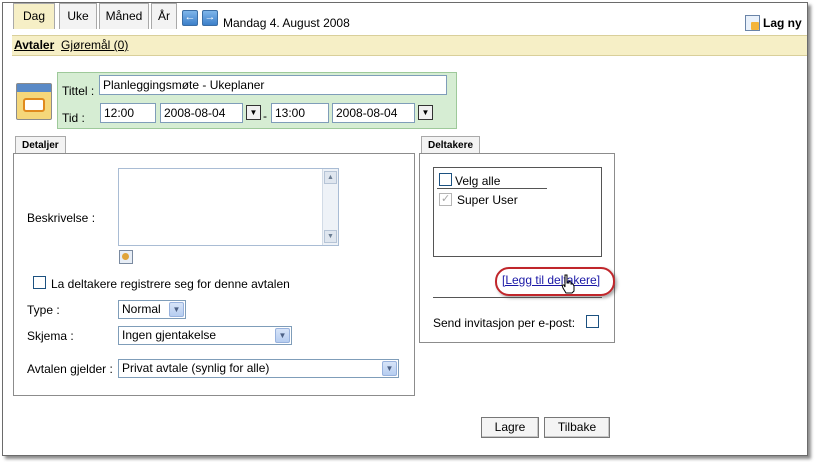 This screenshot has height=462, width=815. I want to click on tab-details: Detaljer, so click(40, 145).